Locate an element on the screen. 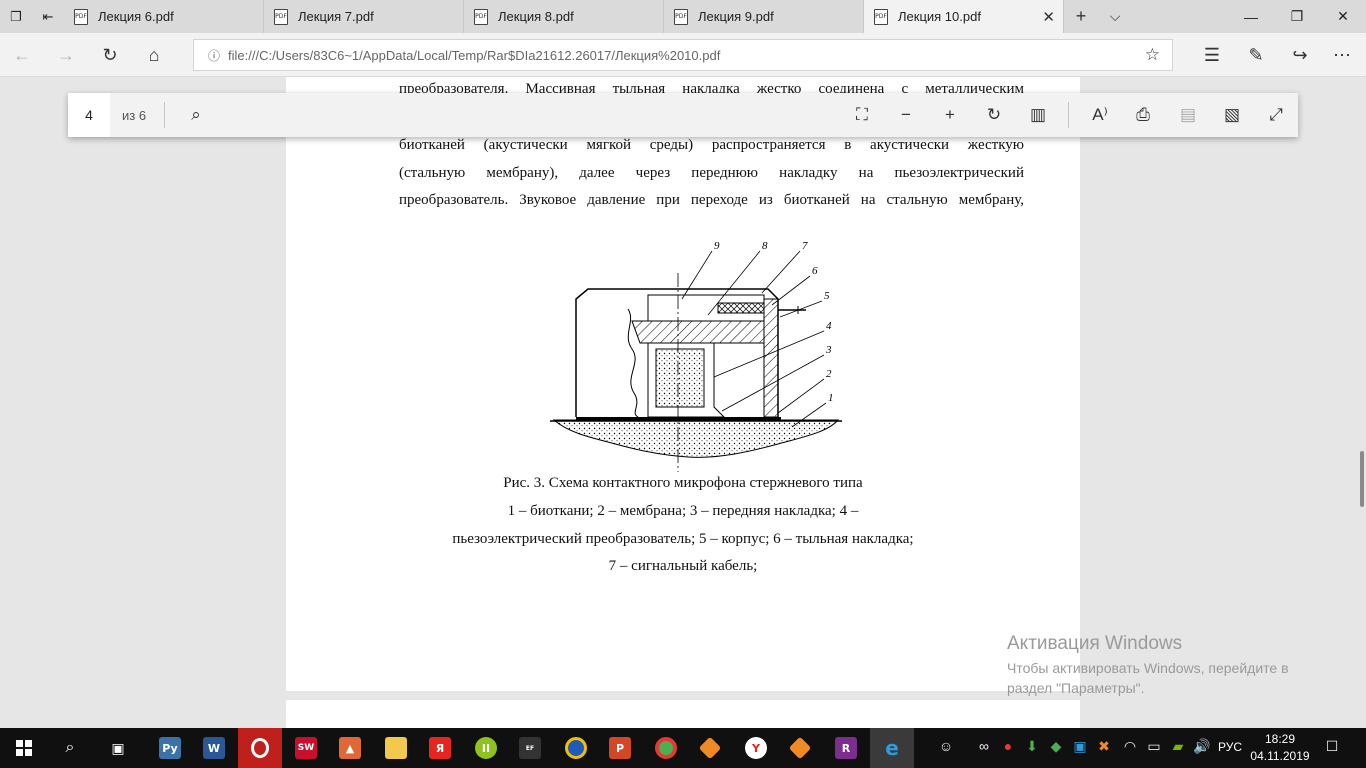 The height and width of the screenshot is (768, 1366). page-number-input: 4 is located at coordinates (89, 115).